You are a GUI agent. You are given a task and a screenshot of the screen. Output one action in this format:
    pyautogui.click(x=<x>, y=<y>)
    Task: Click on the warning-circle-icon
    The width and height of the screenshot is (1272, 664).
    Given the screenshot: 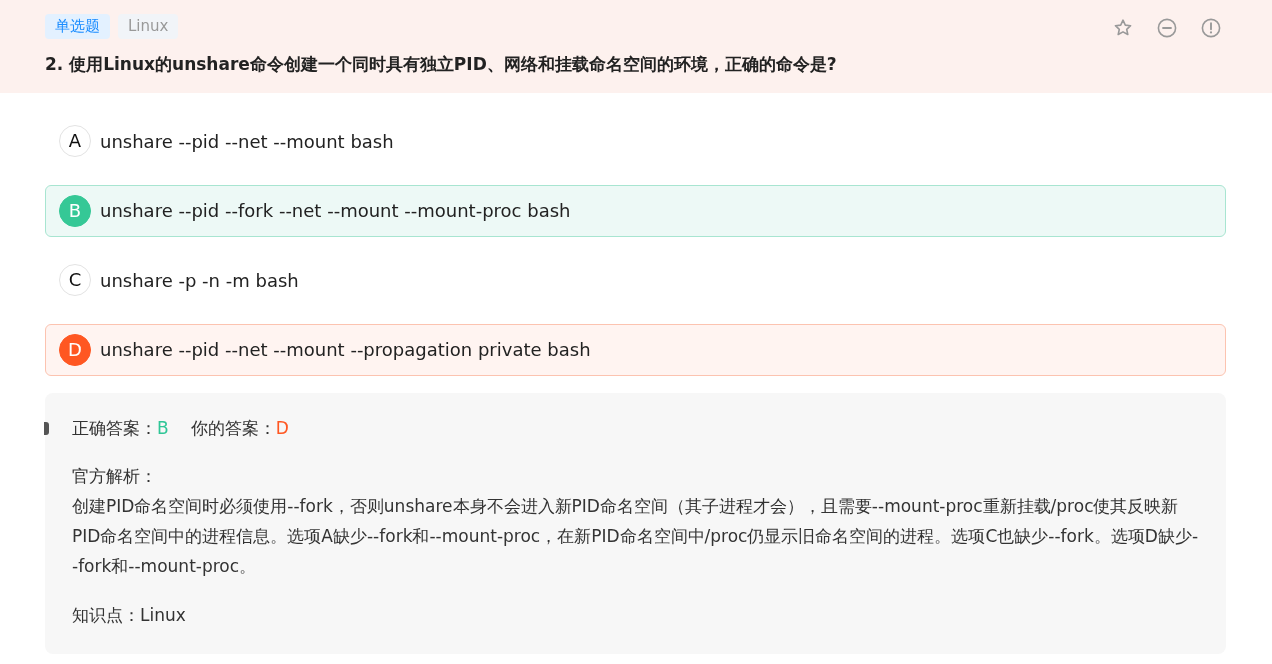 What is the action you would take?
    pyautogui.click(x=1211, y=27)
    